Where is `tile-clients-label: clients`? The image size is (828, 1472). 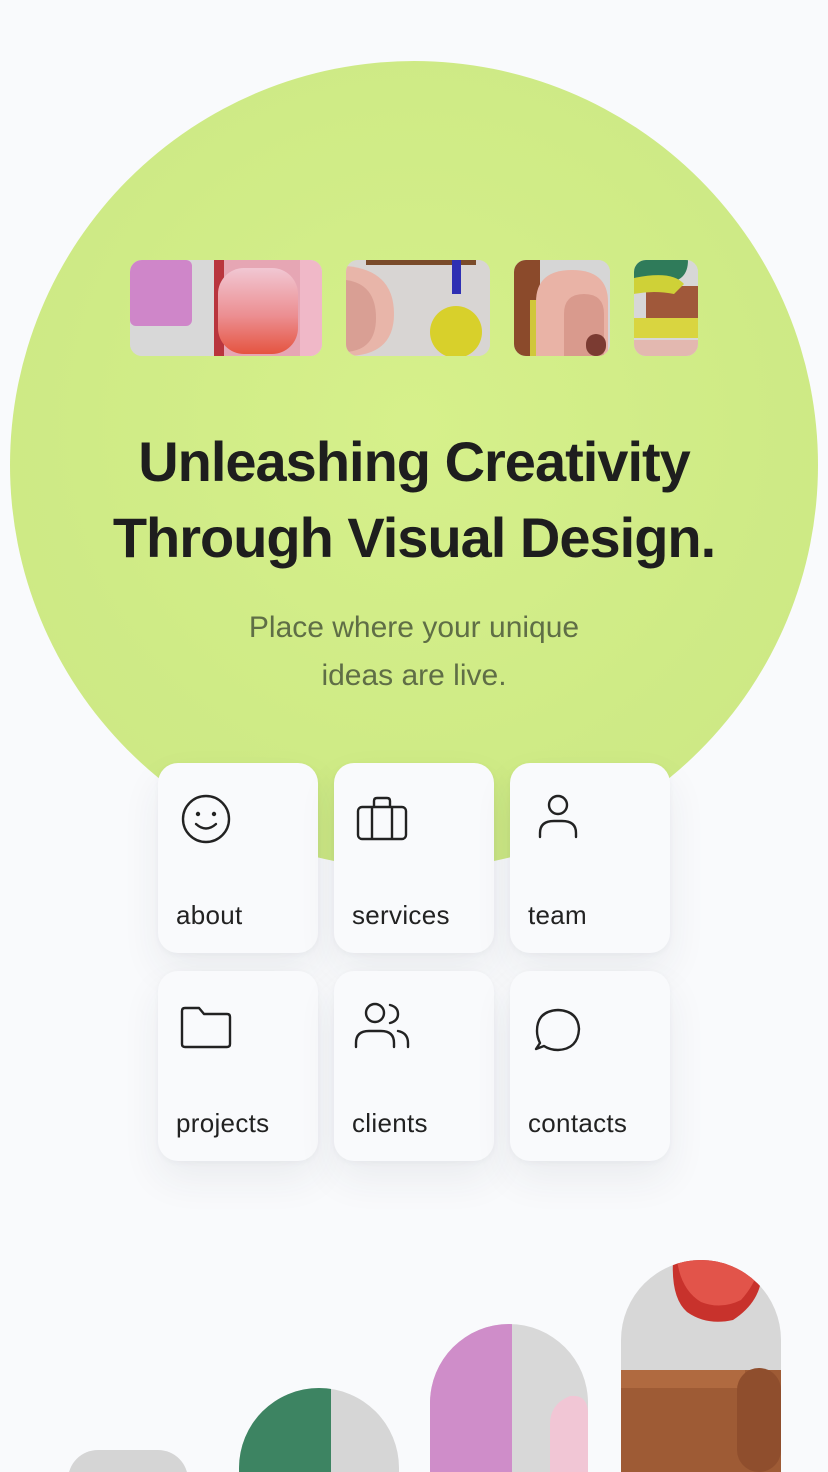 tile-clients-label: clients is located at coordinates (390, 1123).